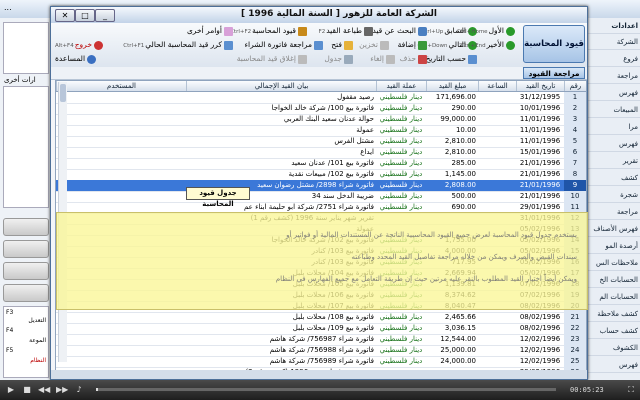 The height and width of the screenshot is (400, 640). I want to click on maximize-button: □, so click(85, 15).